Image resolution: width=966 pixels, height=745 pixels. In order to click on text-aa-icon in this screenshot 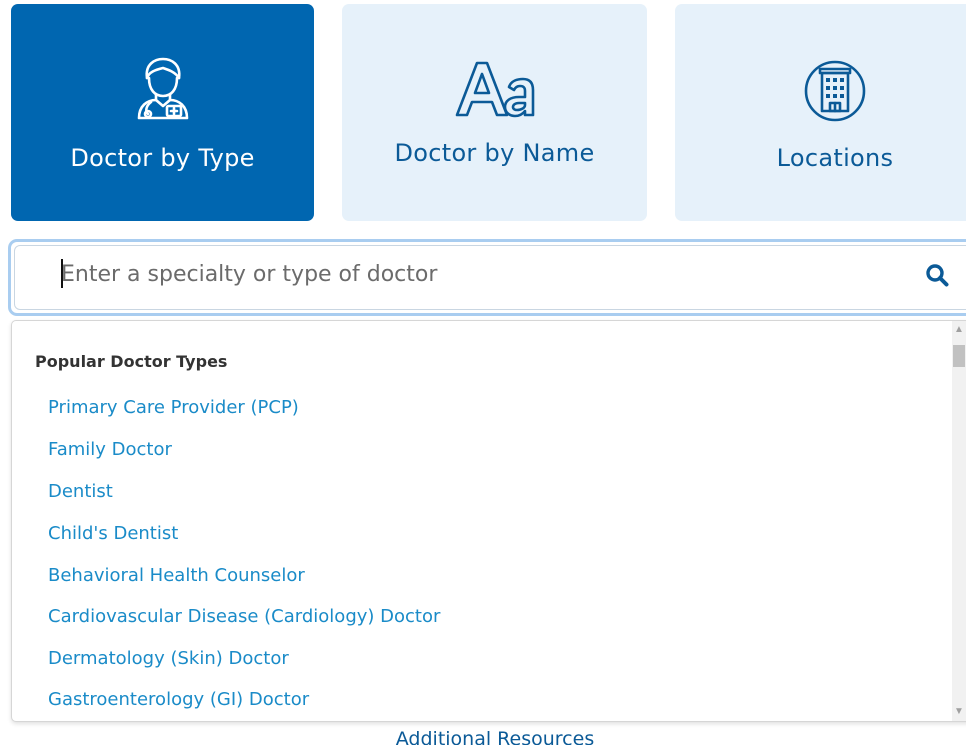, I will do `click(494, 89)`.